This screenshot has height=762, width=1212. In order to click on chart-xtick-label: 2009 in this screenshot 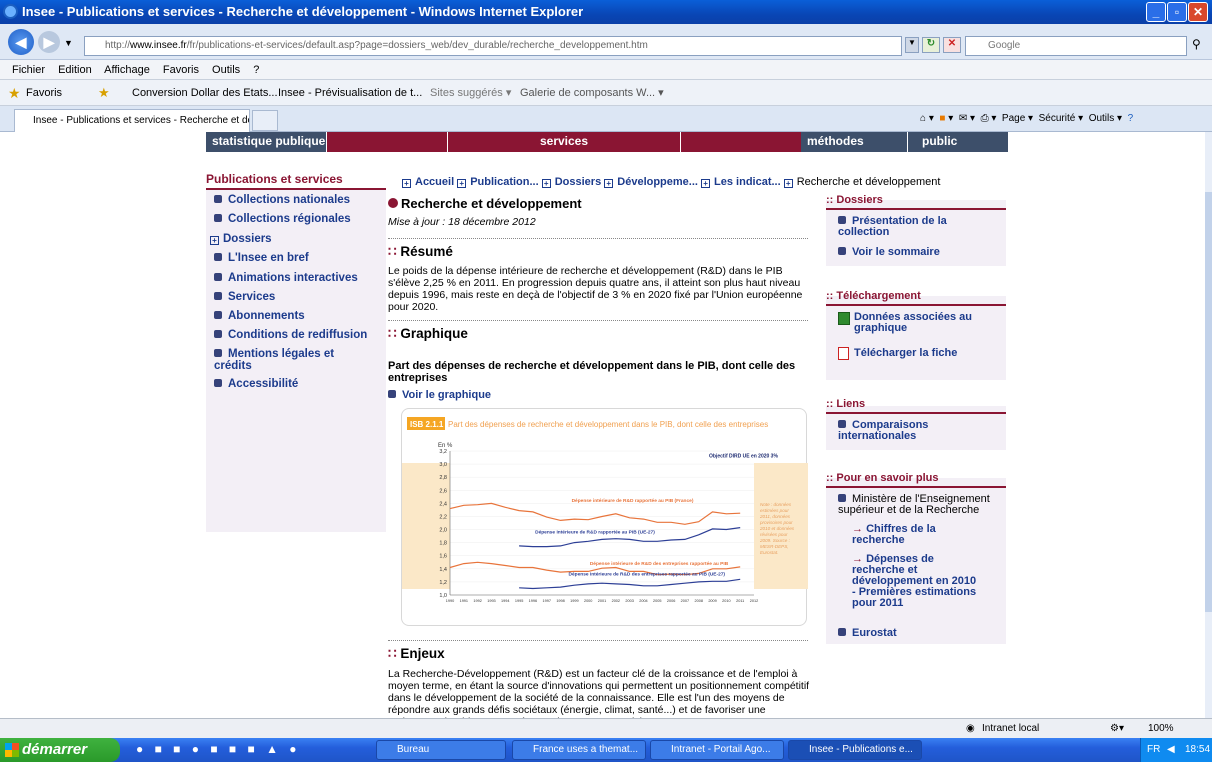, I will do `click(712, 601)`.